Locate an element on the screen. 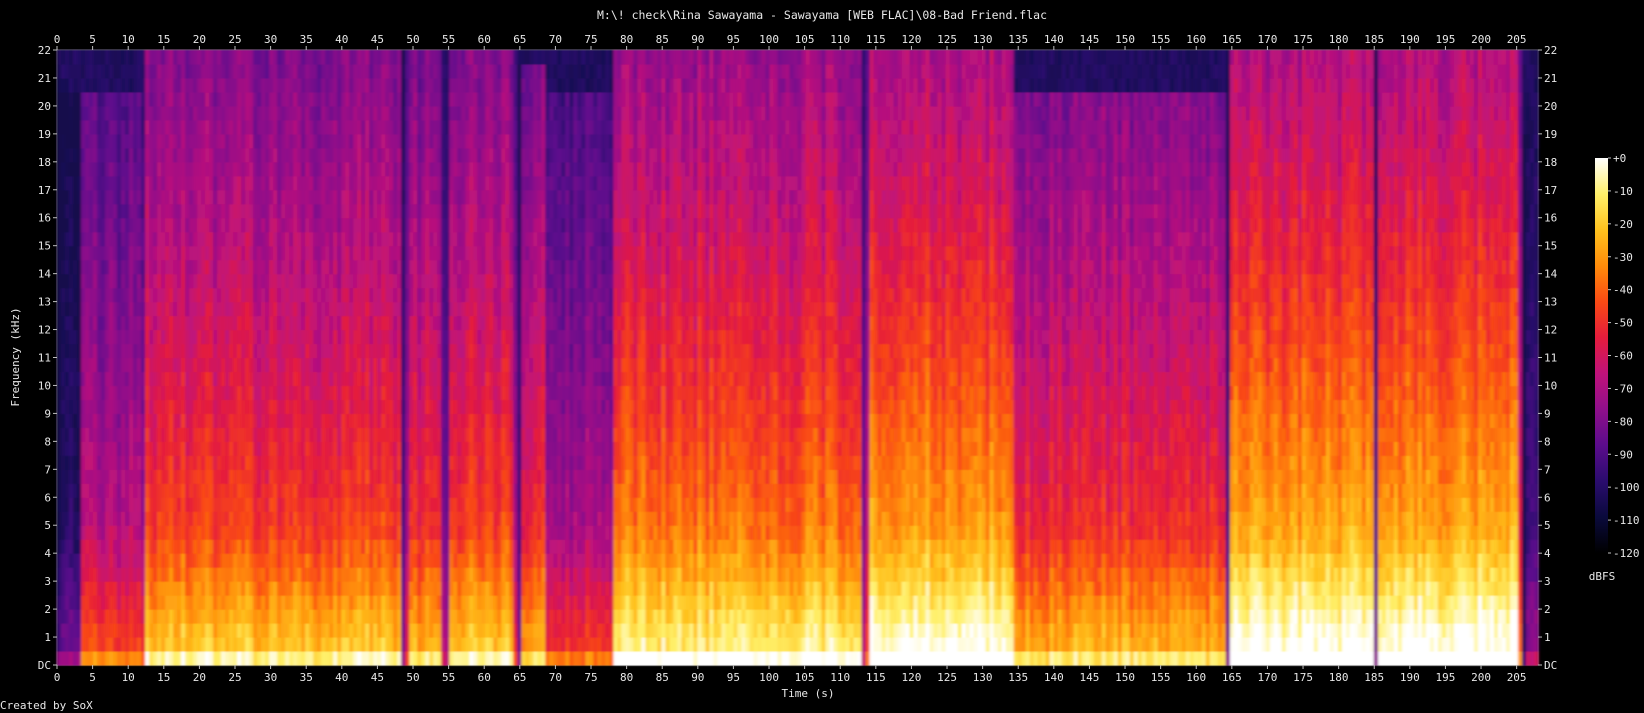  y-axis-right: DC12345678910111213141516171819202122 is located at coordinates (1548, 358).